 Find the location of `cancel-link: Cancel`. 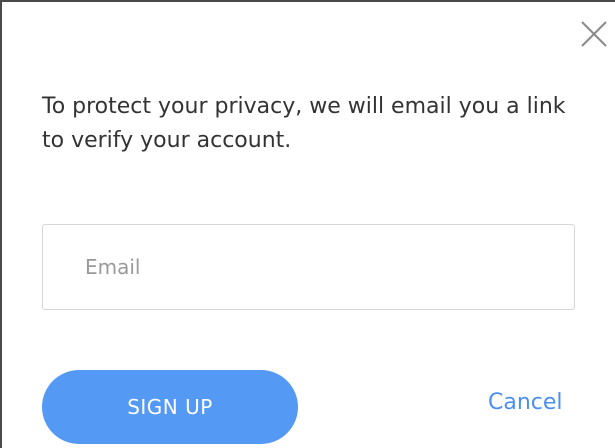

cancel-link: Cancel is located at coordinates (525, 402).